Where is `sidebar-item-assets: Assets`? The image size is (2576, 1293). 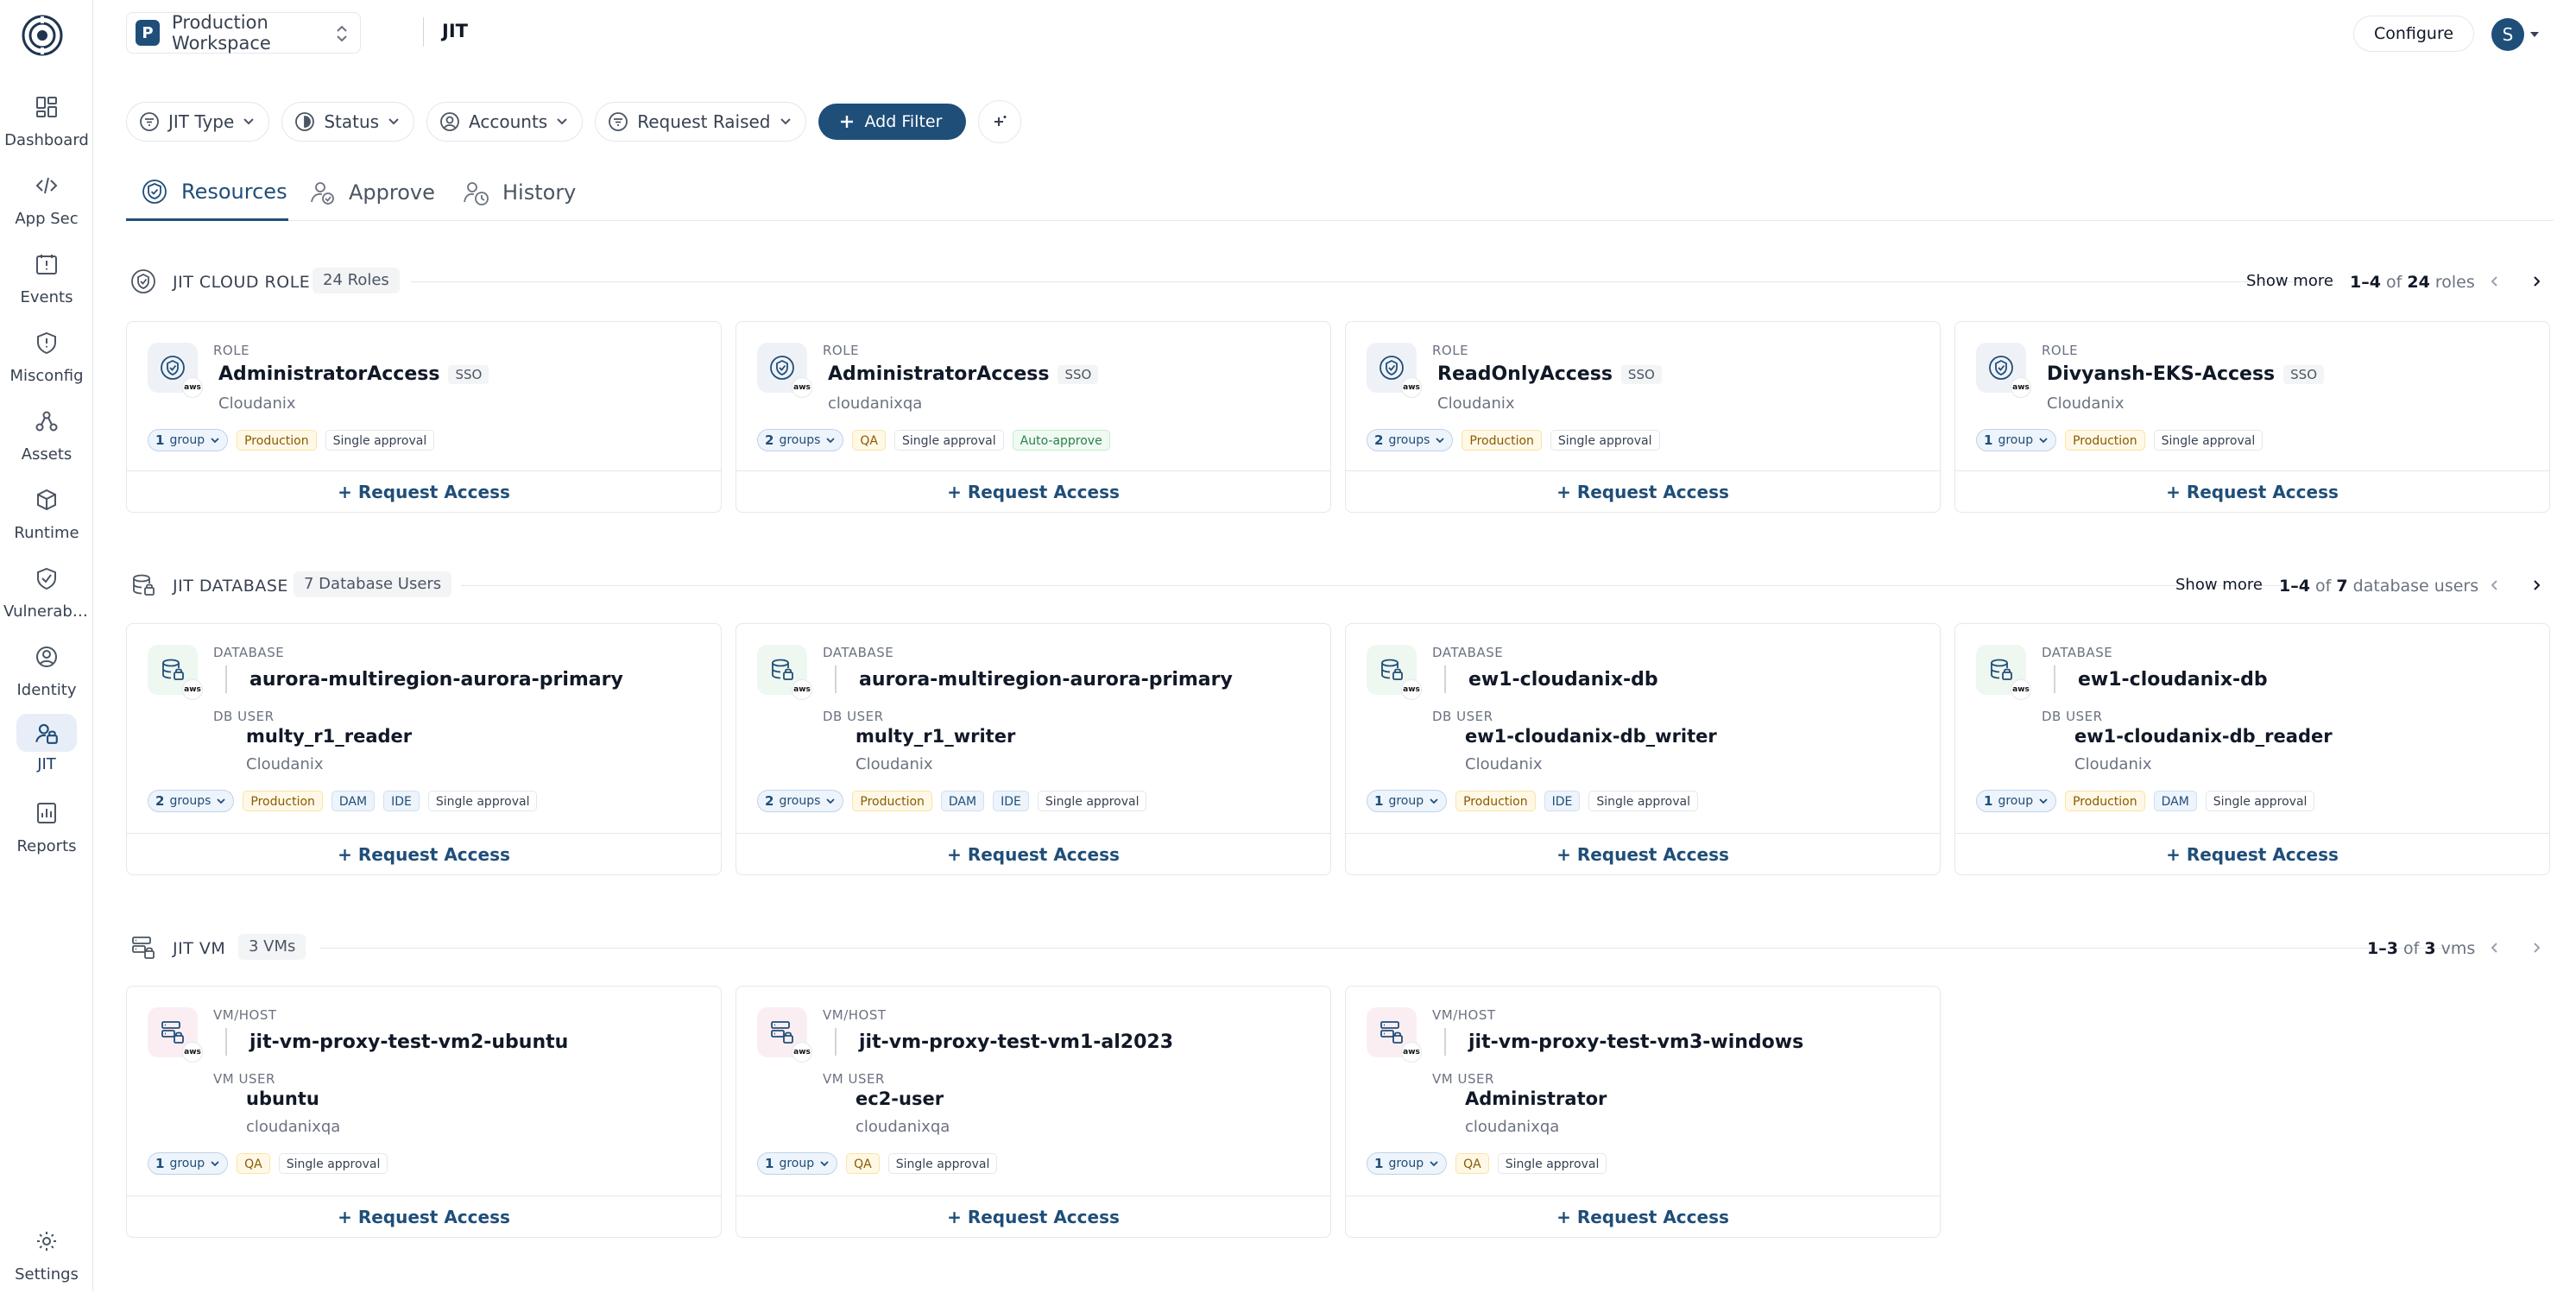 sidebar-item-assets: Assets is located at coordinates (46, 439).